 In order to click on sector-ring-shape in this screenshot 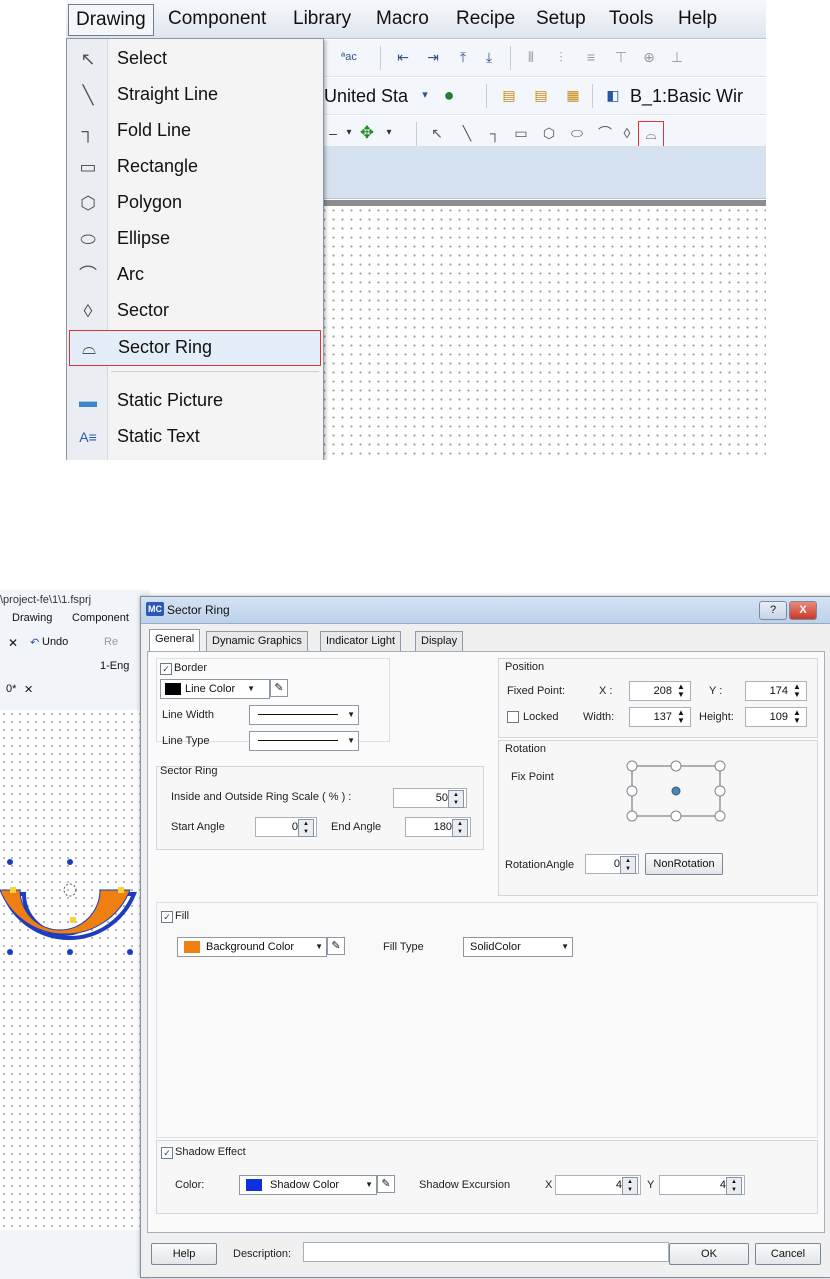, I will do `click(75, 890)`.